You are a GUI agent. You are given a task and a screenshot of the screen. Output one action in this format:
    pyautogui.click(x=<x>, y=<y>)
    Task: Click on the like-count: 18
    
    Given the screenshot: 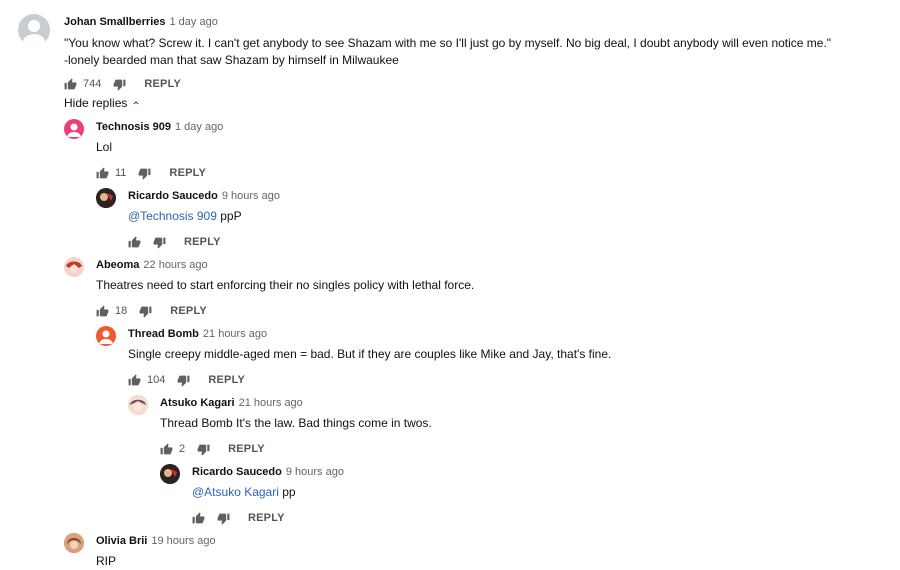 What is the action you would take?
    pyautogui.click(x=121, y=311)
    